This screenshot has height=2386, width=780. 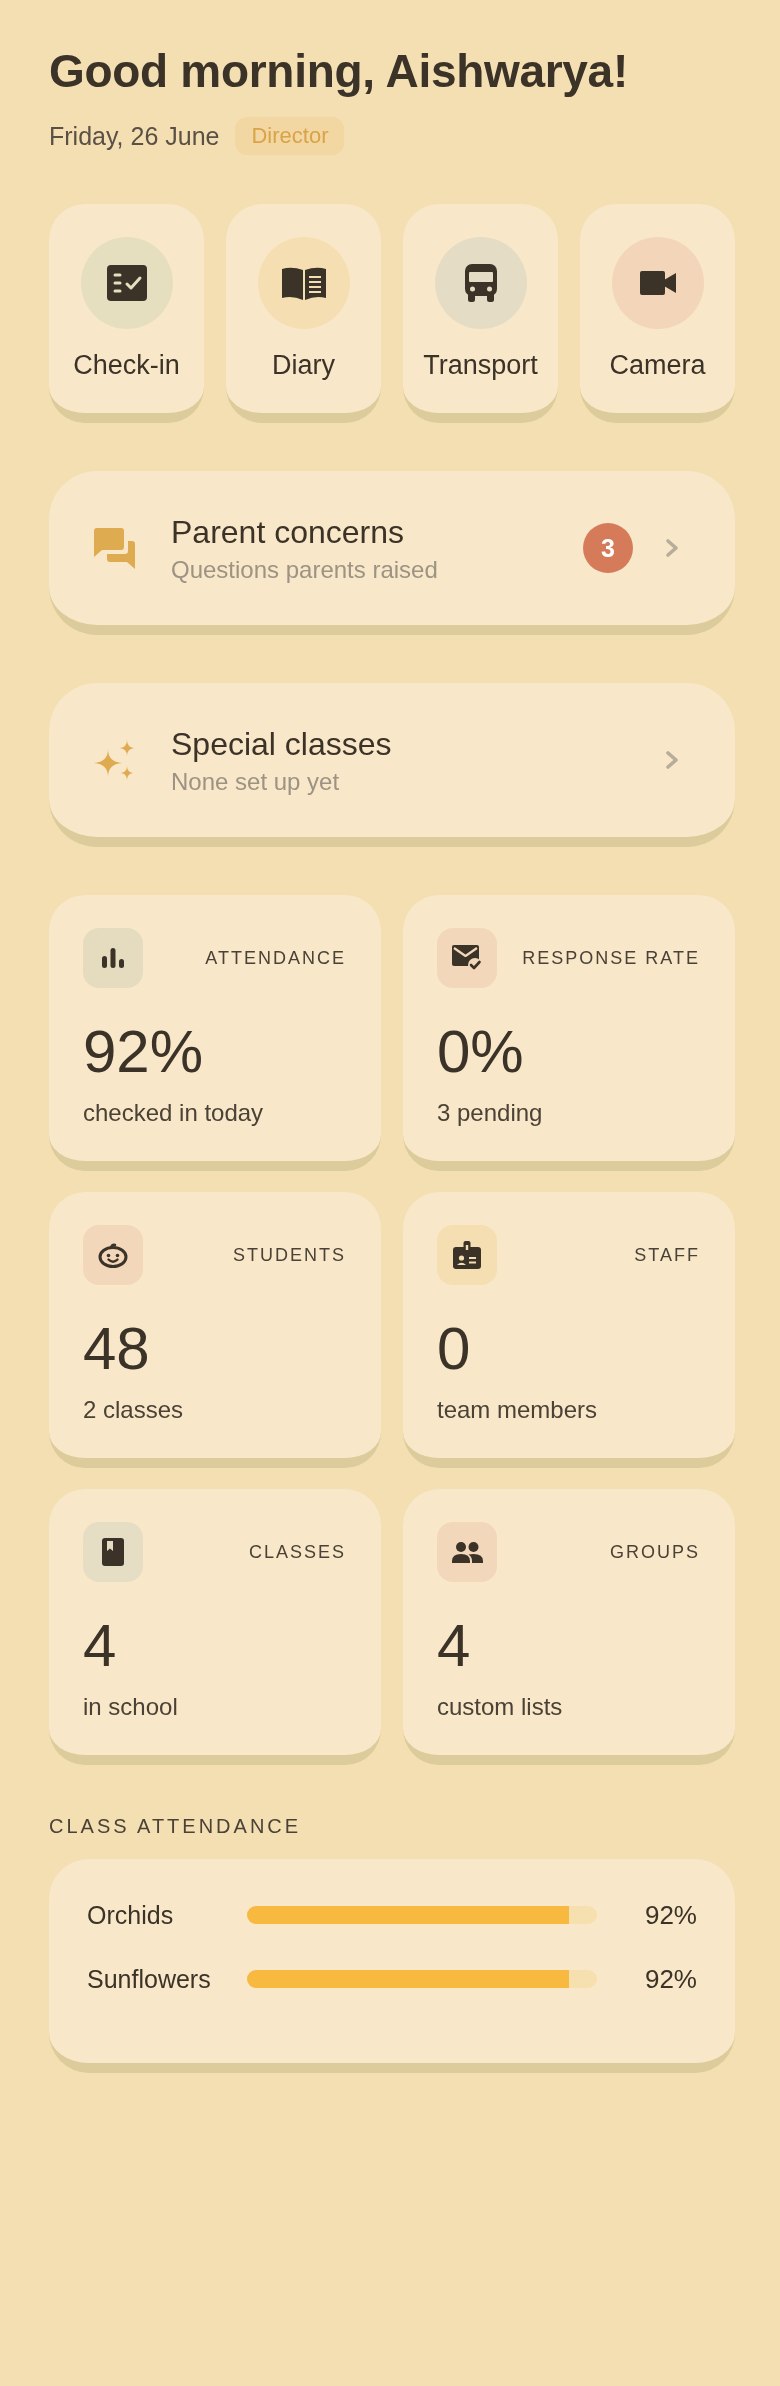 What do you see at coordinates (297, 1552) in the screenshot?
I see `stat-label: CLASSES` at bounding box center [297, 1552].